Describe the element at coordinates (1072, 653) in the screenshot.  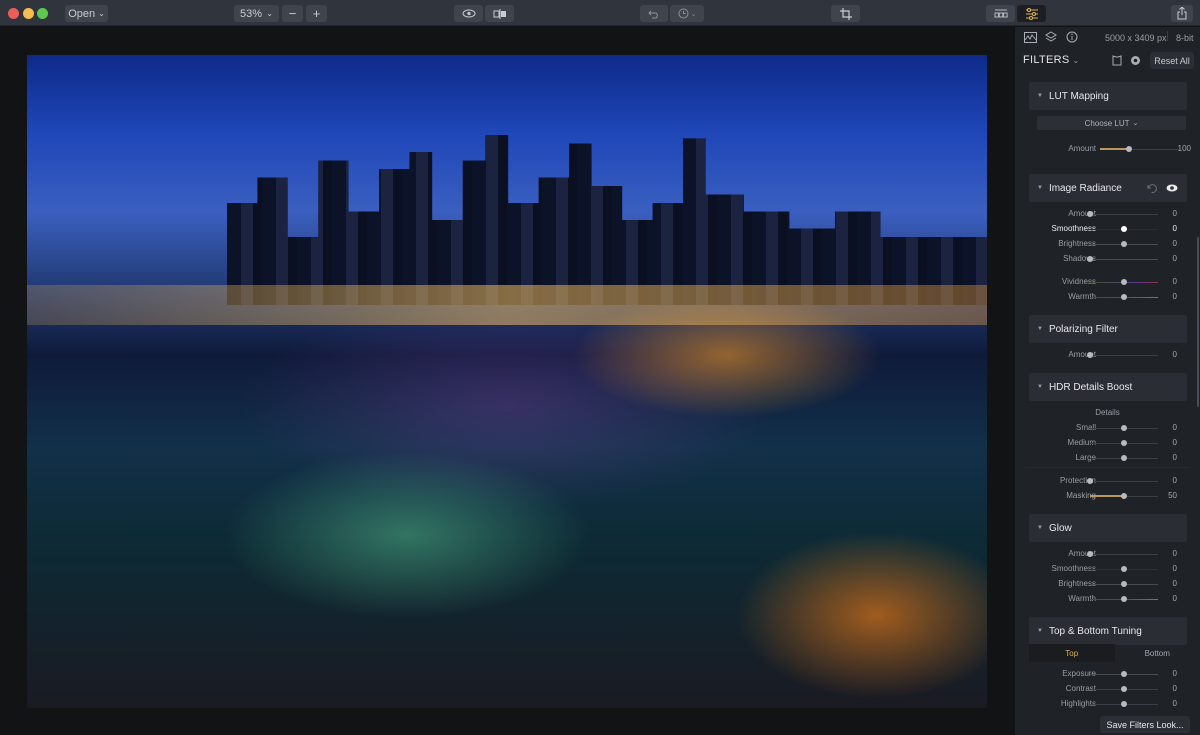
I see `tab-top: Top` at that location.